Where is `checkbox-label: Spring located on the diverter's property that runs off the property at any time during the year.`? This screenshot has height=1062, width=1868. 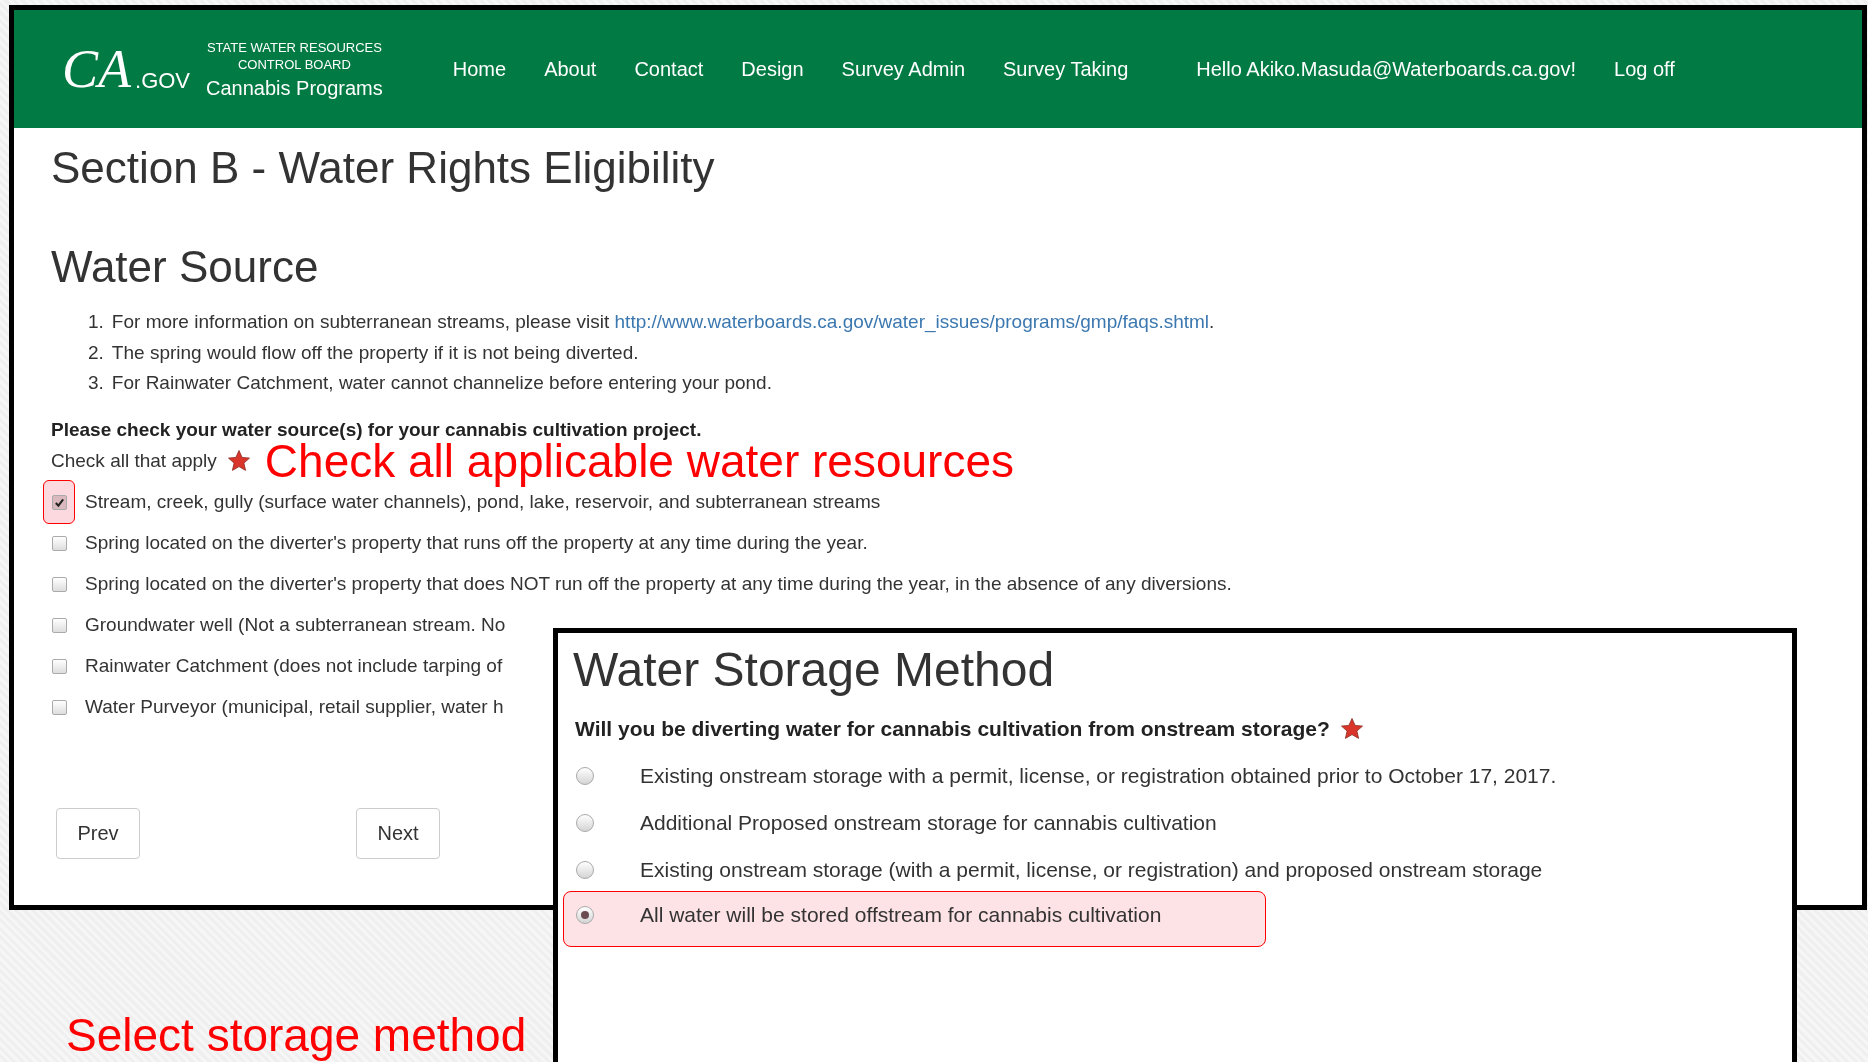
checkbox-label: Spring located on the diverter's property that runs off the property at any time during the year. is located at coordinates (476, 543).